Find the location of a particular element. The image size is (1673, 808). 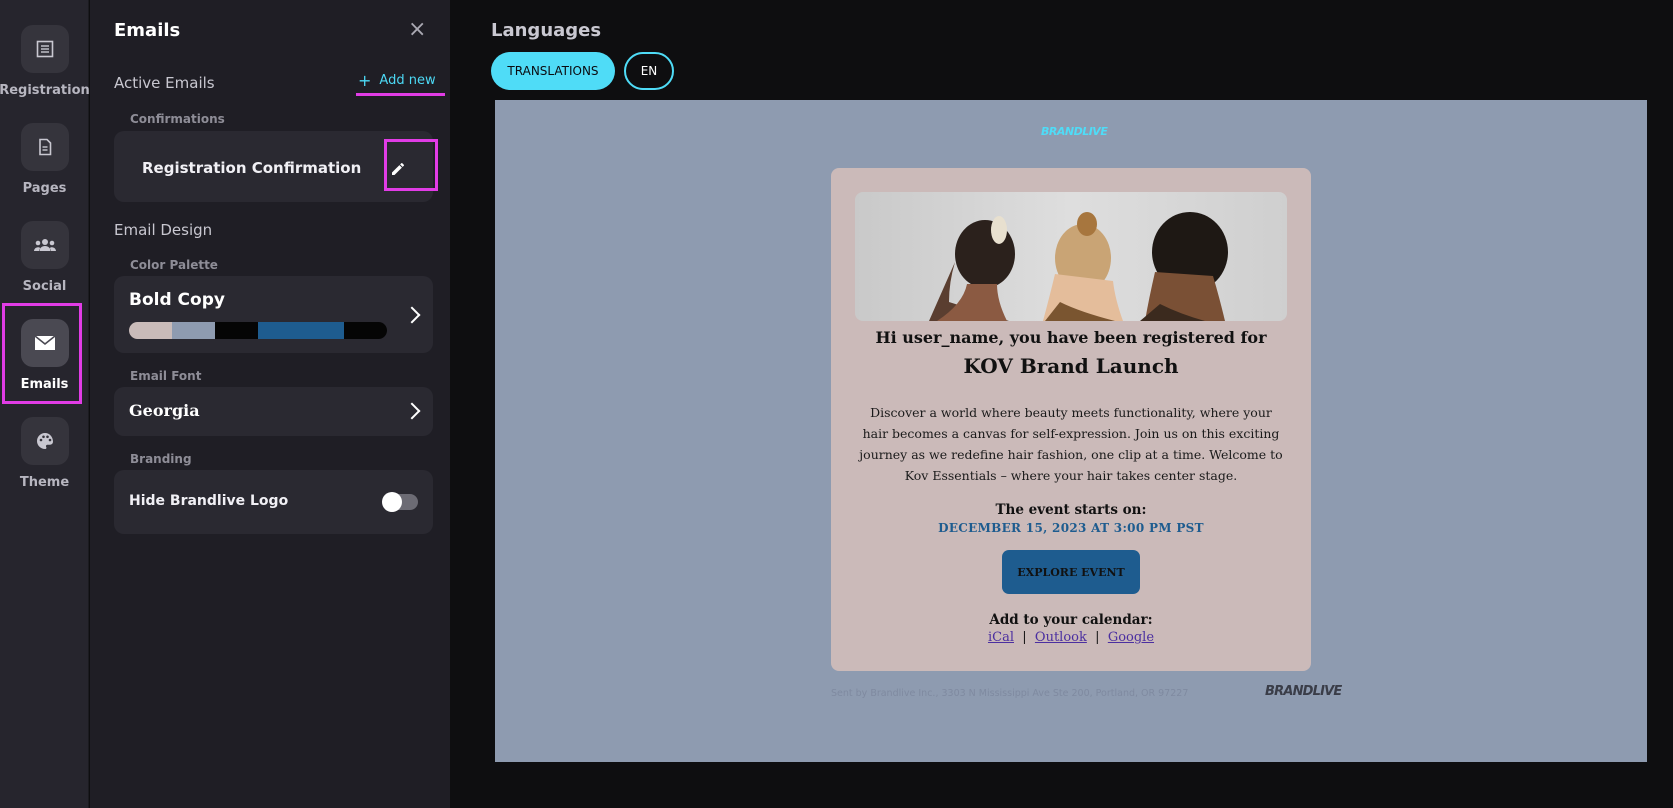

panel-title: Emails is located at coordinates (147, 30).